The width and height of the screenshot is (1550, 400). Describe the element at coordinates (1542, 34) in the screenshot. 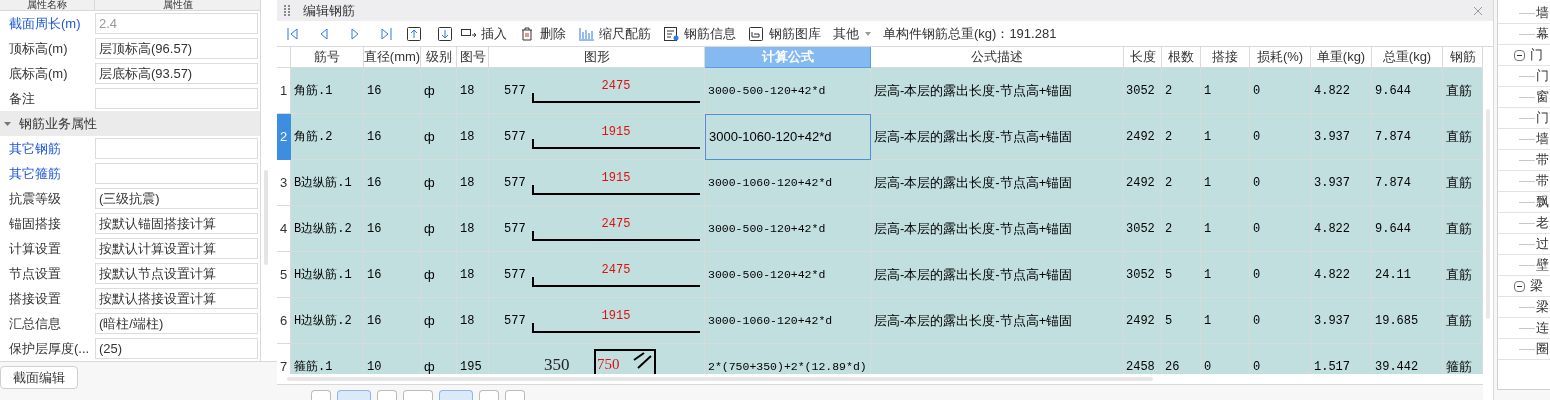

I see `tree-item: 幕` at that location.